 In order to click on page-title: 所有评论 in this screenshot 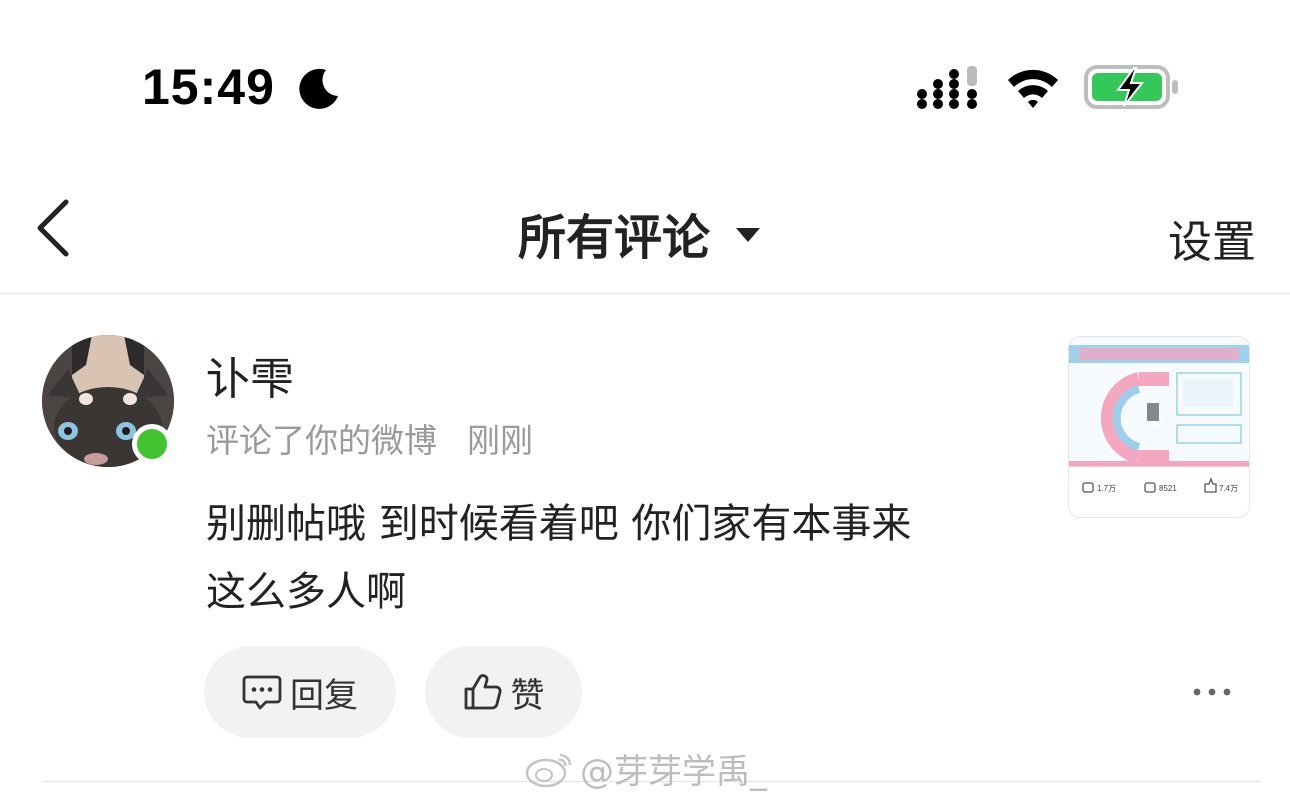, I will do `click(614, 238)`.